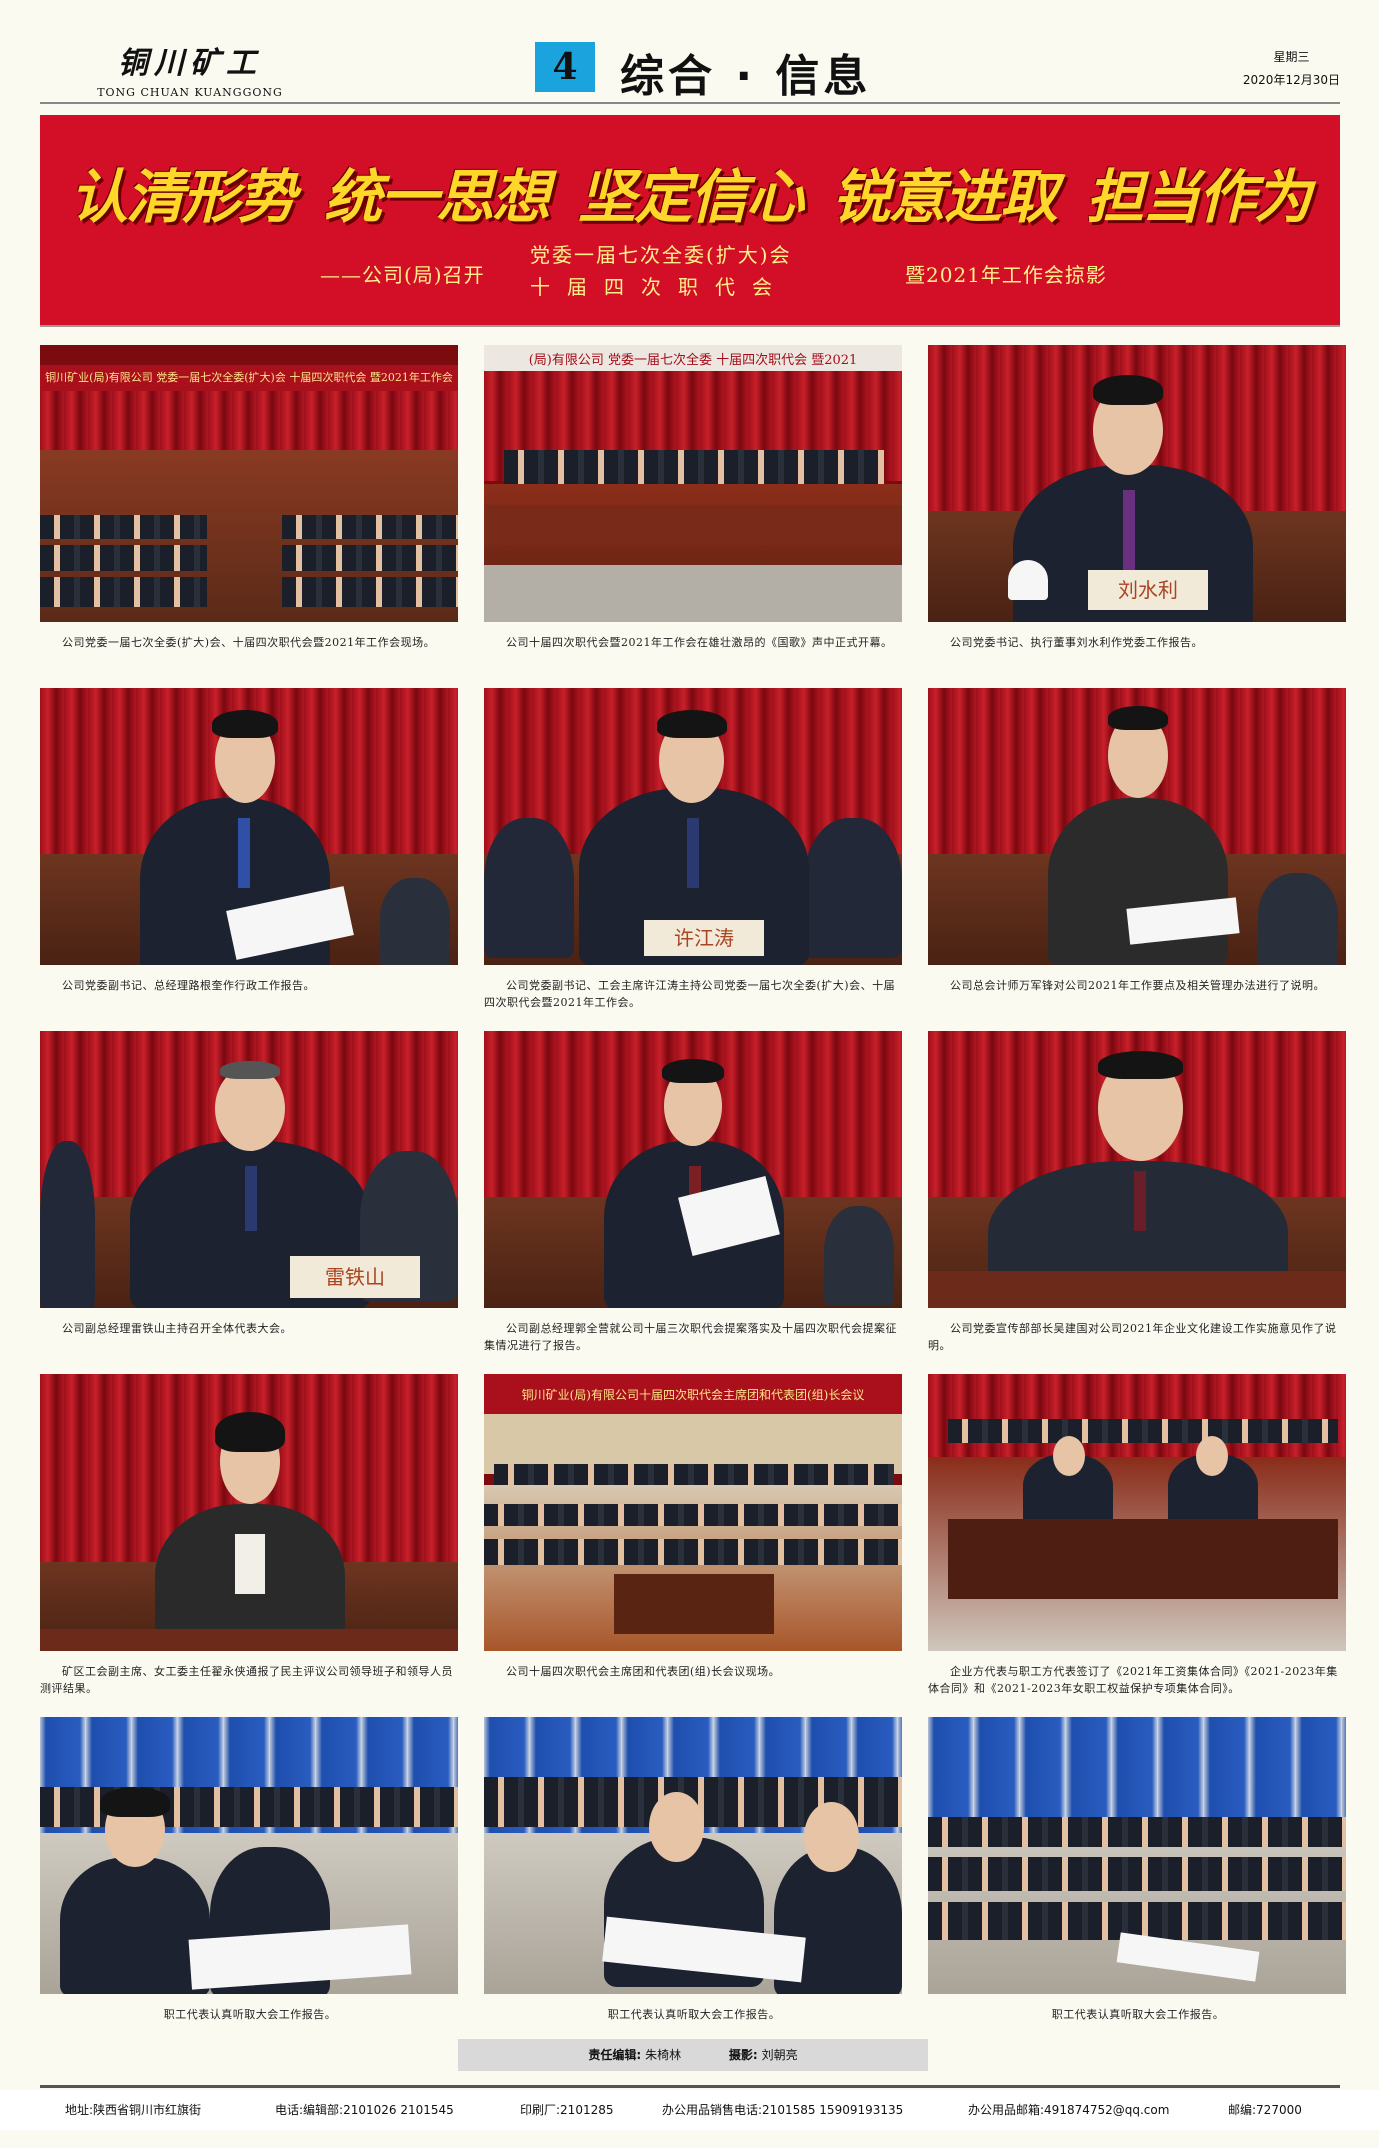 This screenshot has height=2148, width=1379. Describe the element at coordinates (693, 1169) in the screenshot. I see `photo-deputy-gm-proposal-report` at that location.